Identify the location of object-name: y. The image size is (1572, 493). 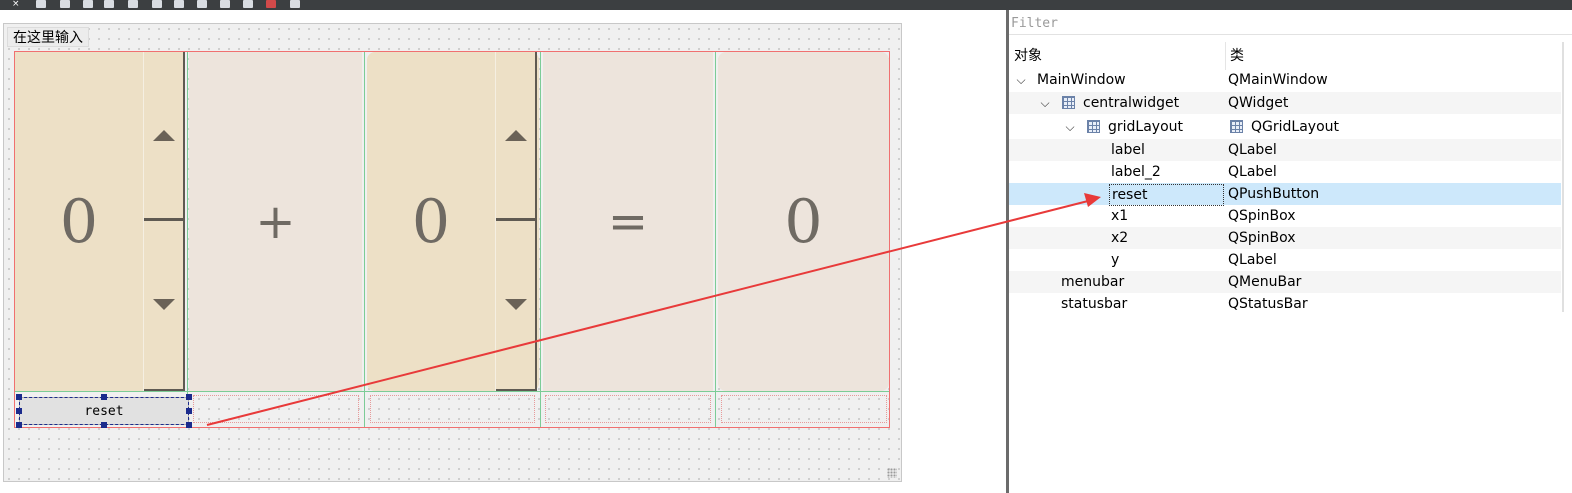
(1115, 260).